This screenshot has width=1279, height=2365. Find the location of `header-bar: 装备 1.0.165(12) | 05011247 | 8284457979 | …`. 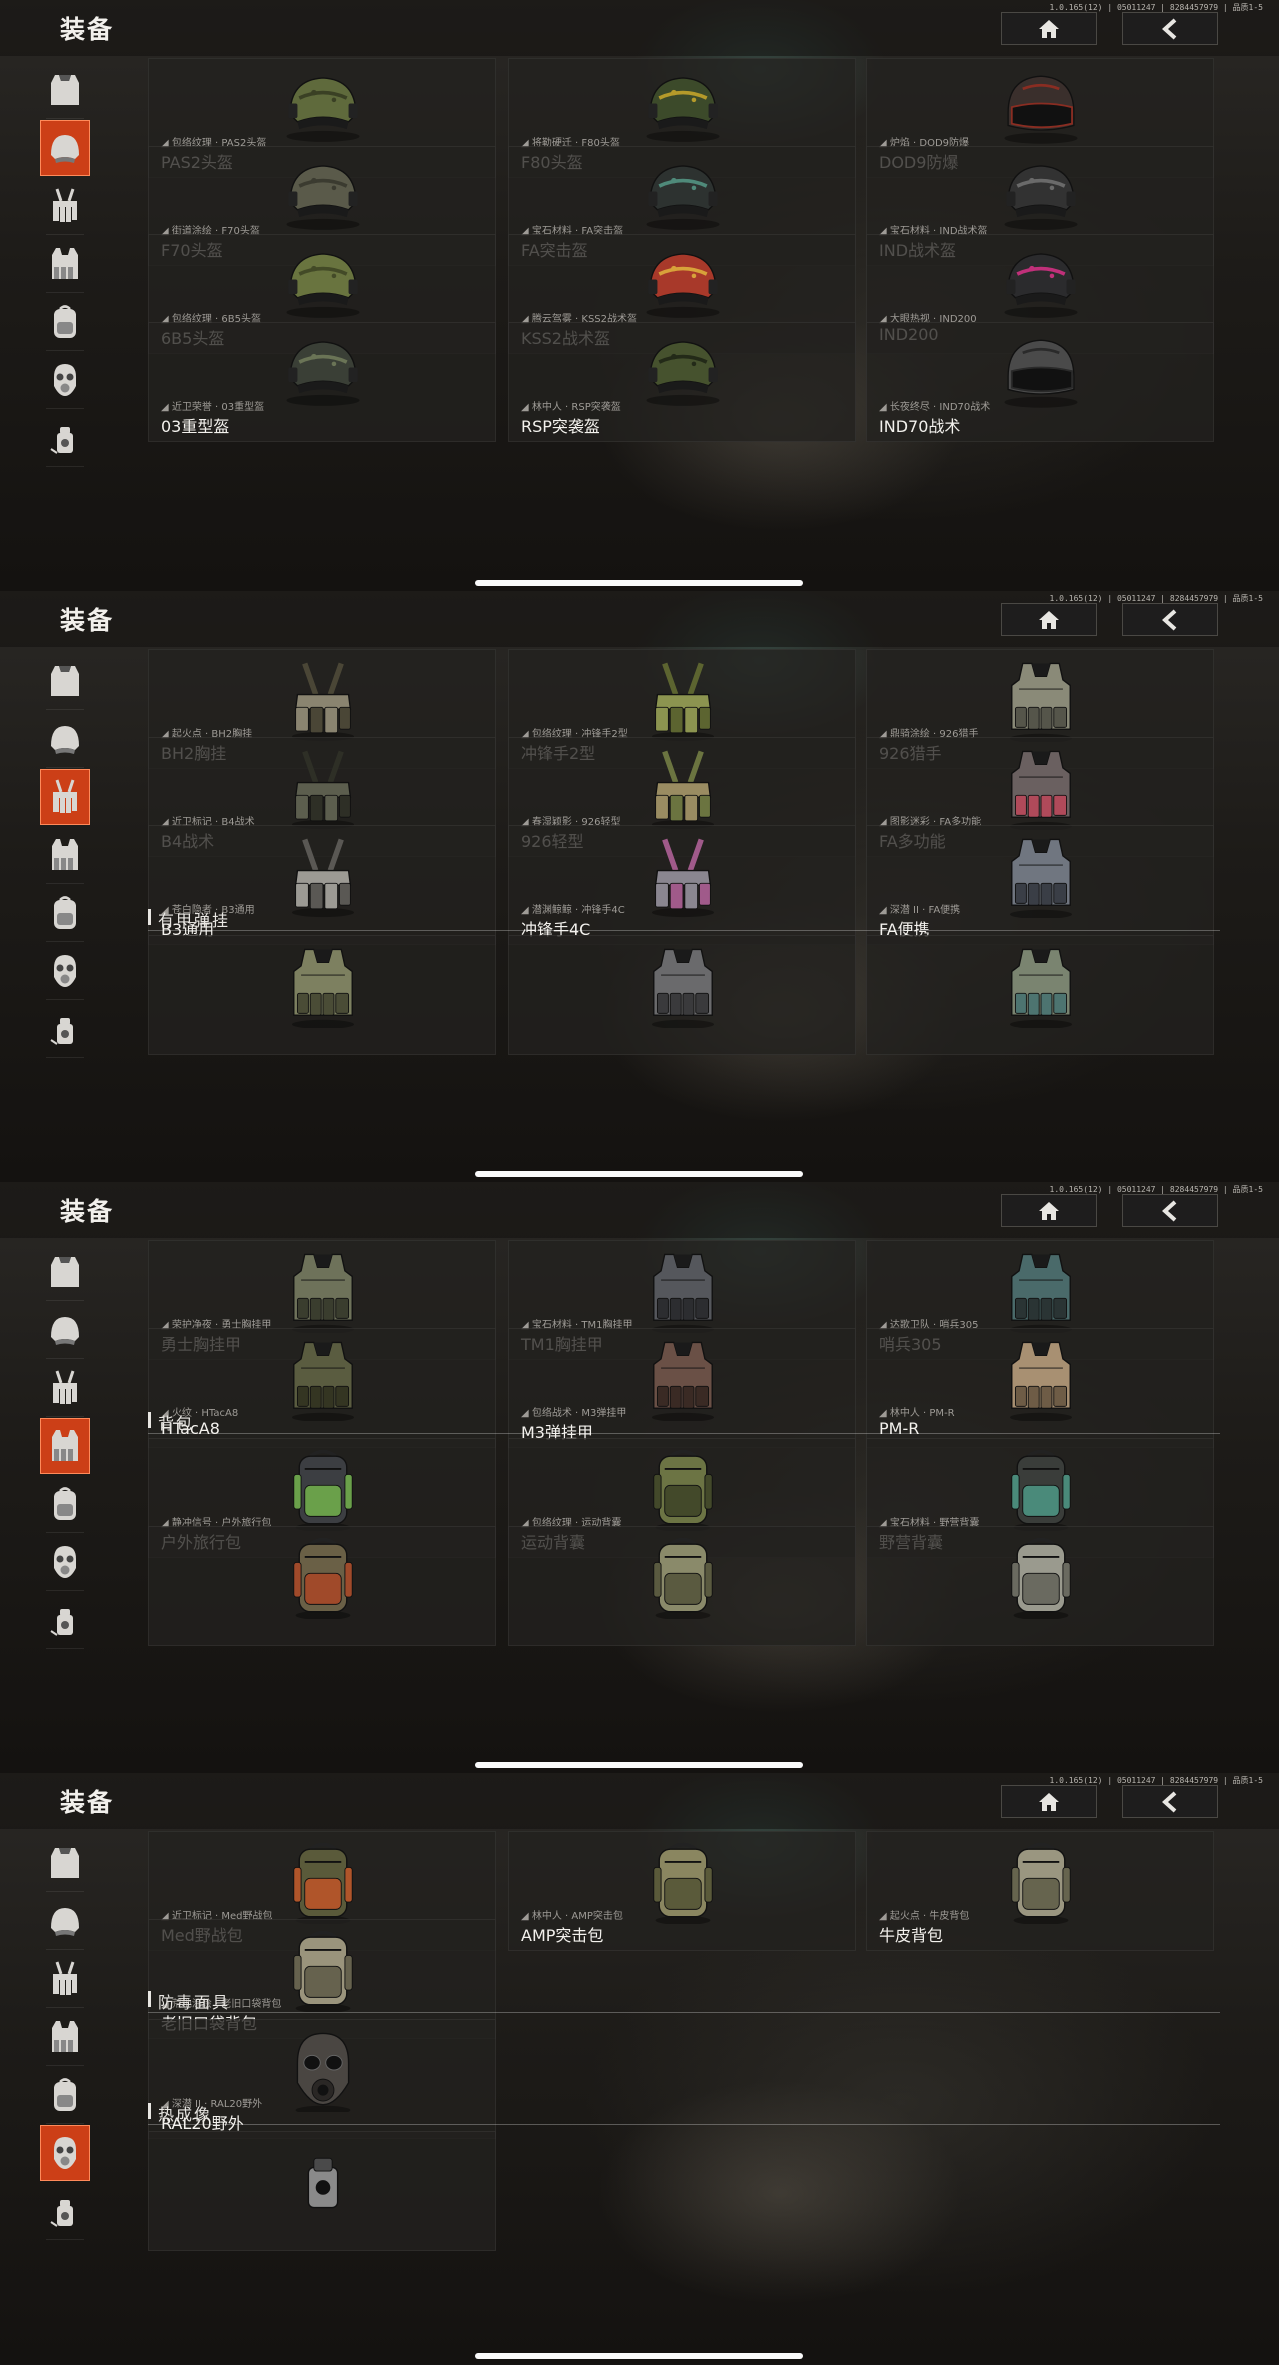

header-bar: 装备 1.0.165(12) | 05011247 | 8284457979 | … is located at coordinates (639, 1210).